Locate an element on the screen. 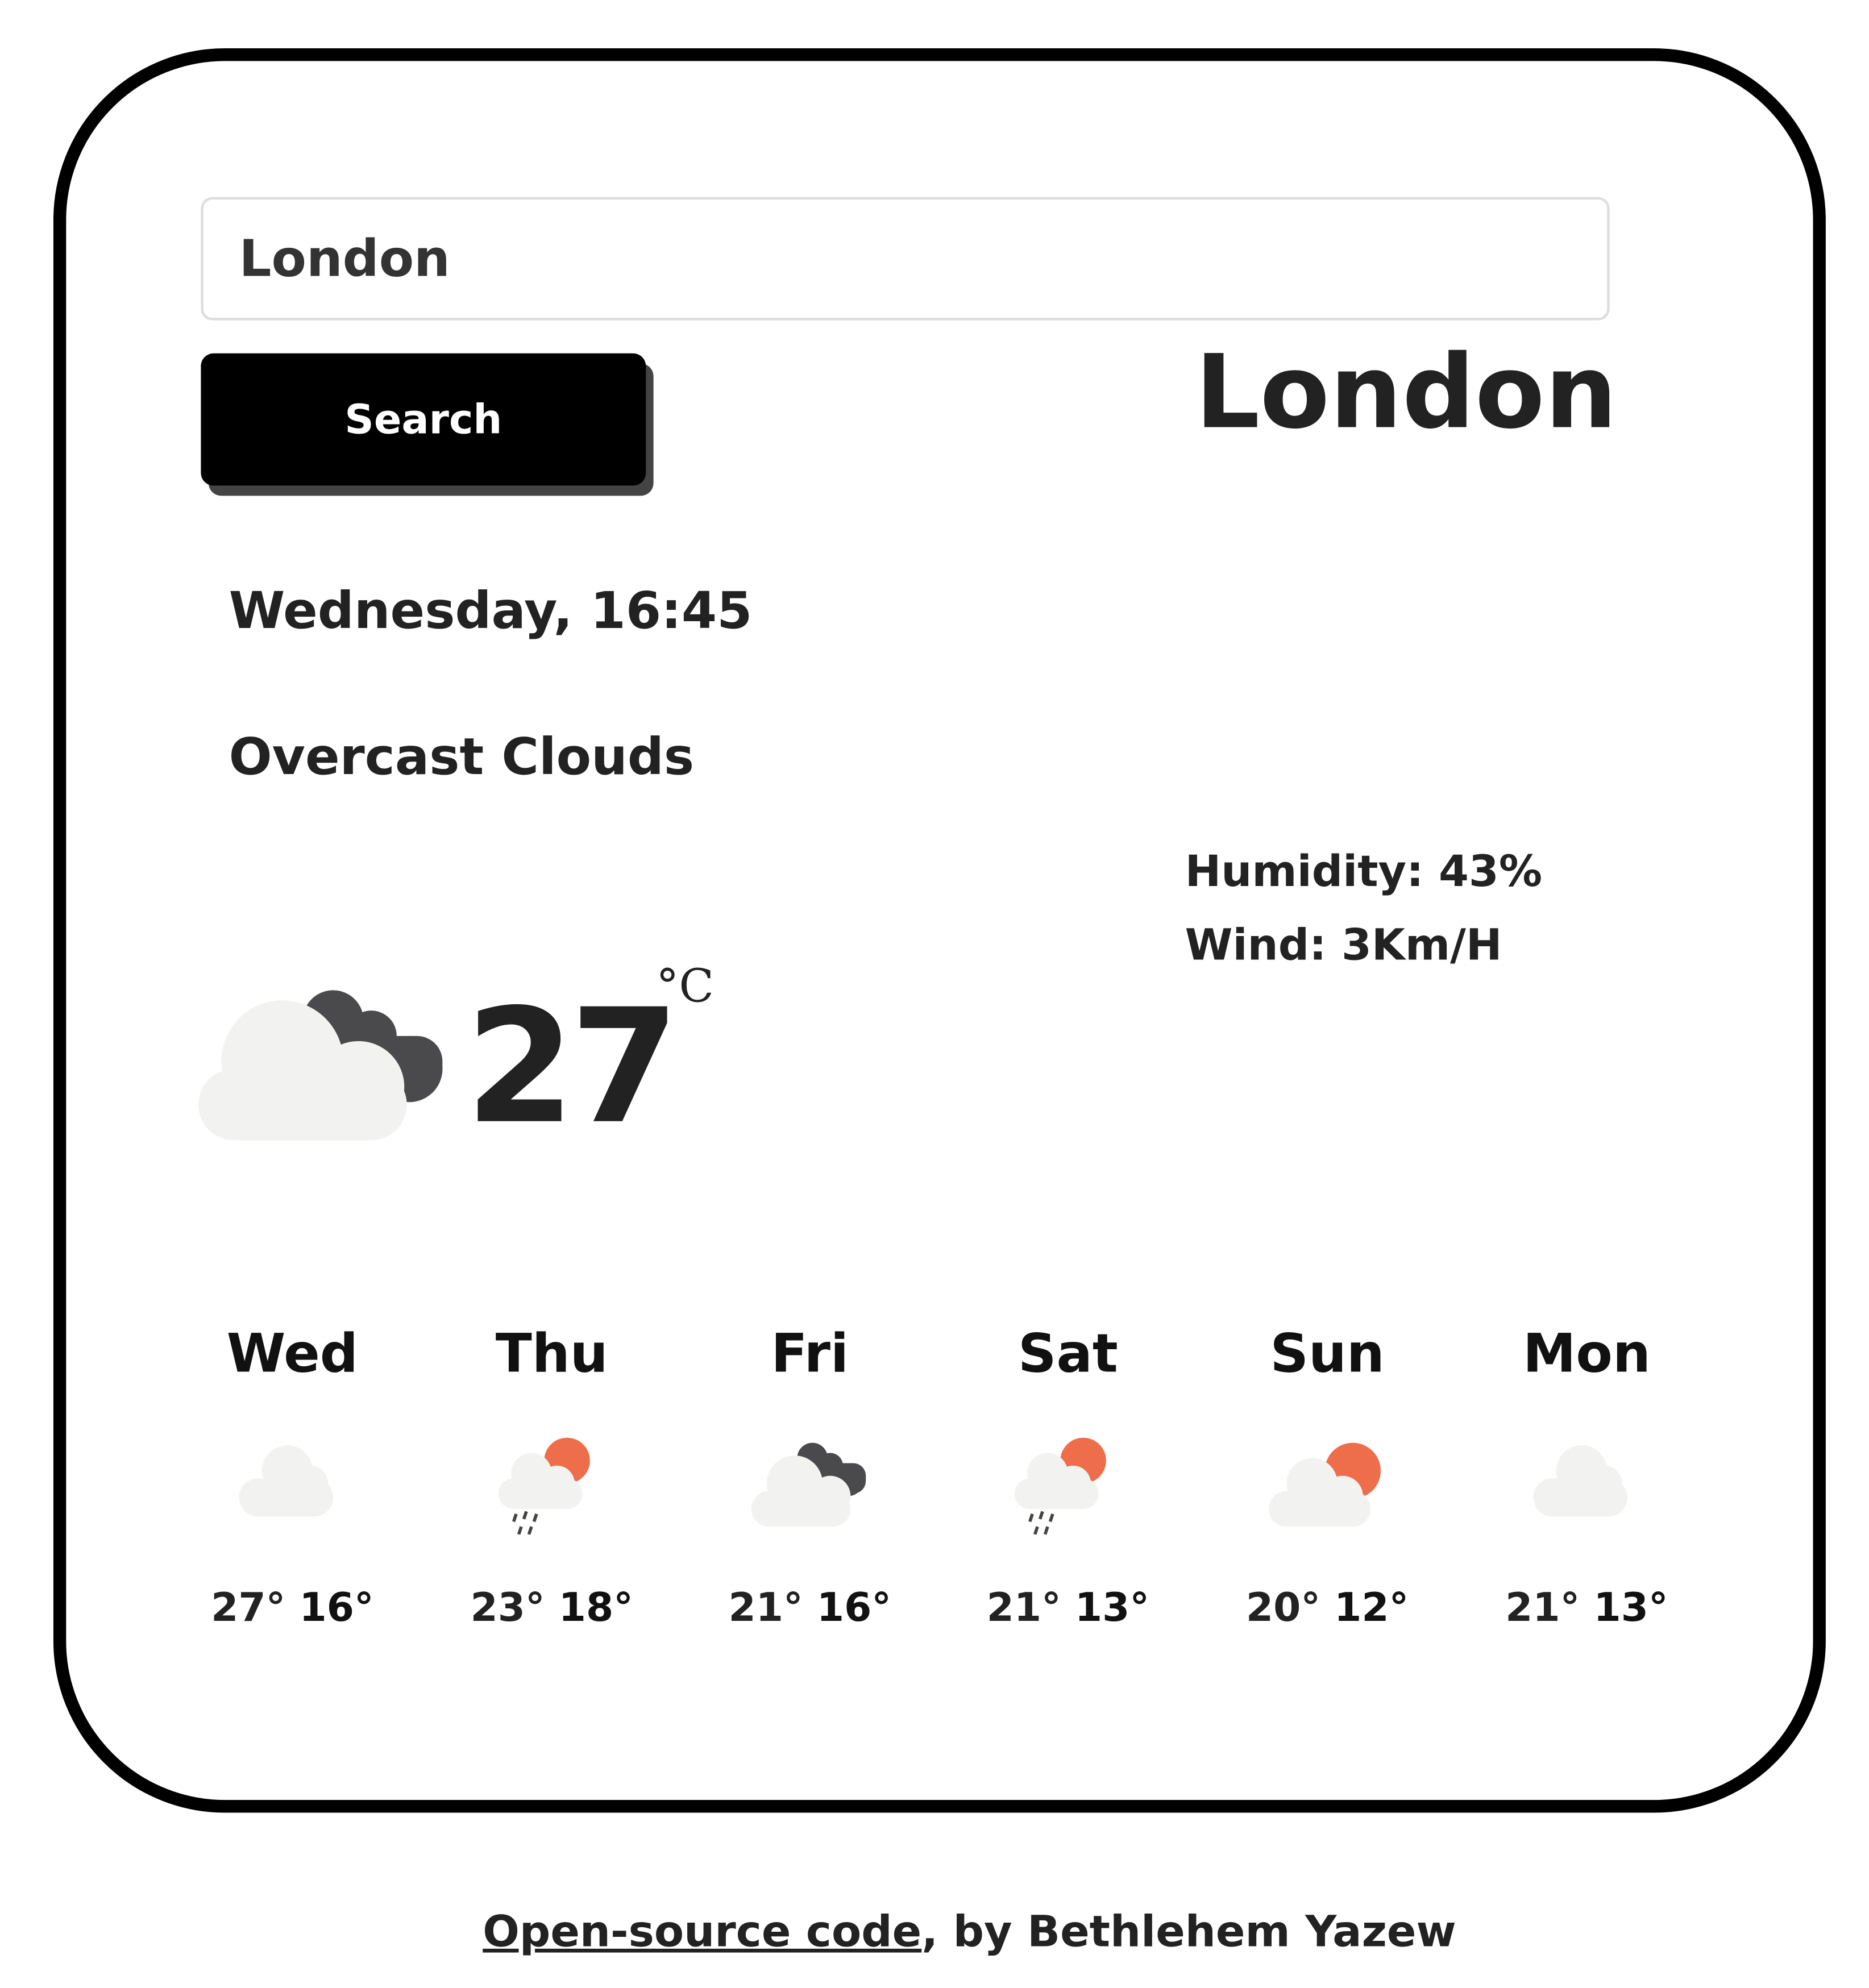 The width and height of the screenshot is (1869, 1988). wind: Wind: 3Km/H is located at coordinates (1343, 945).